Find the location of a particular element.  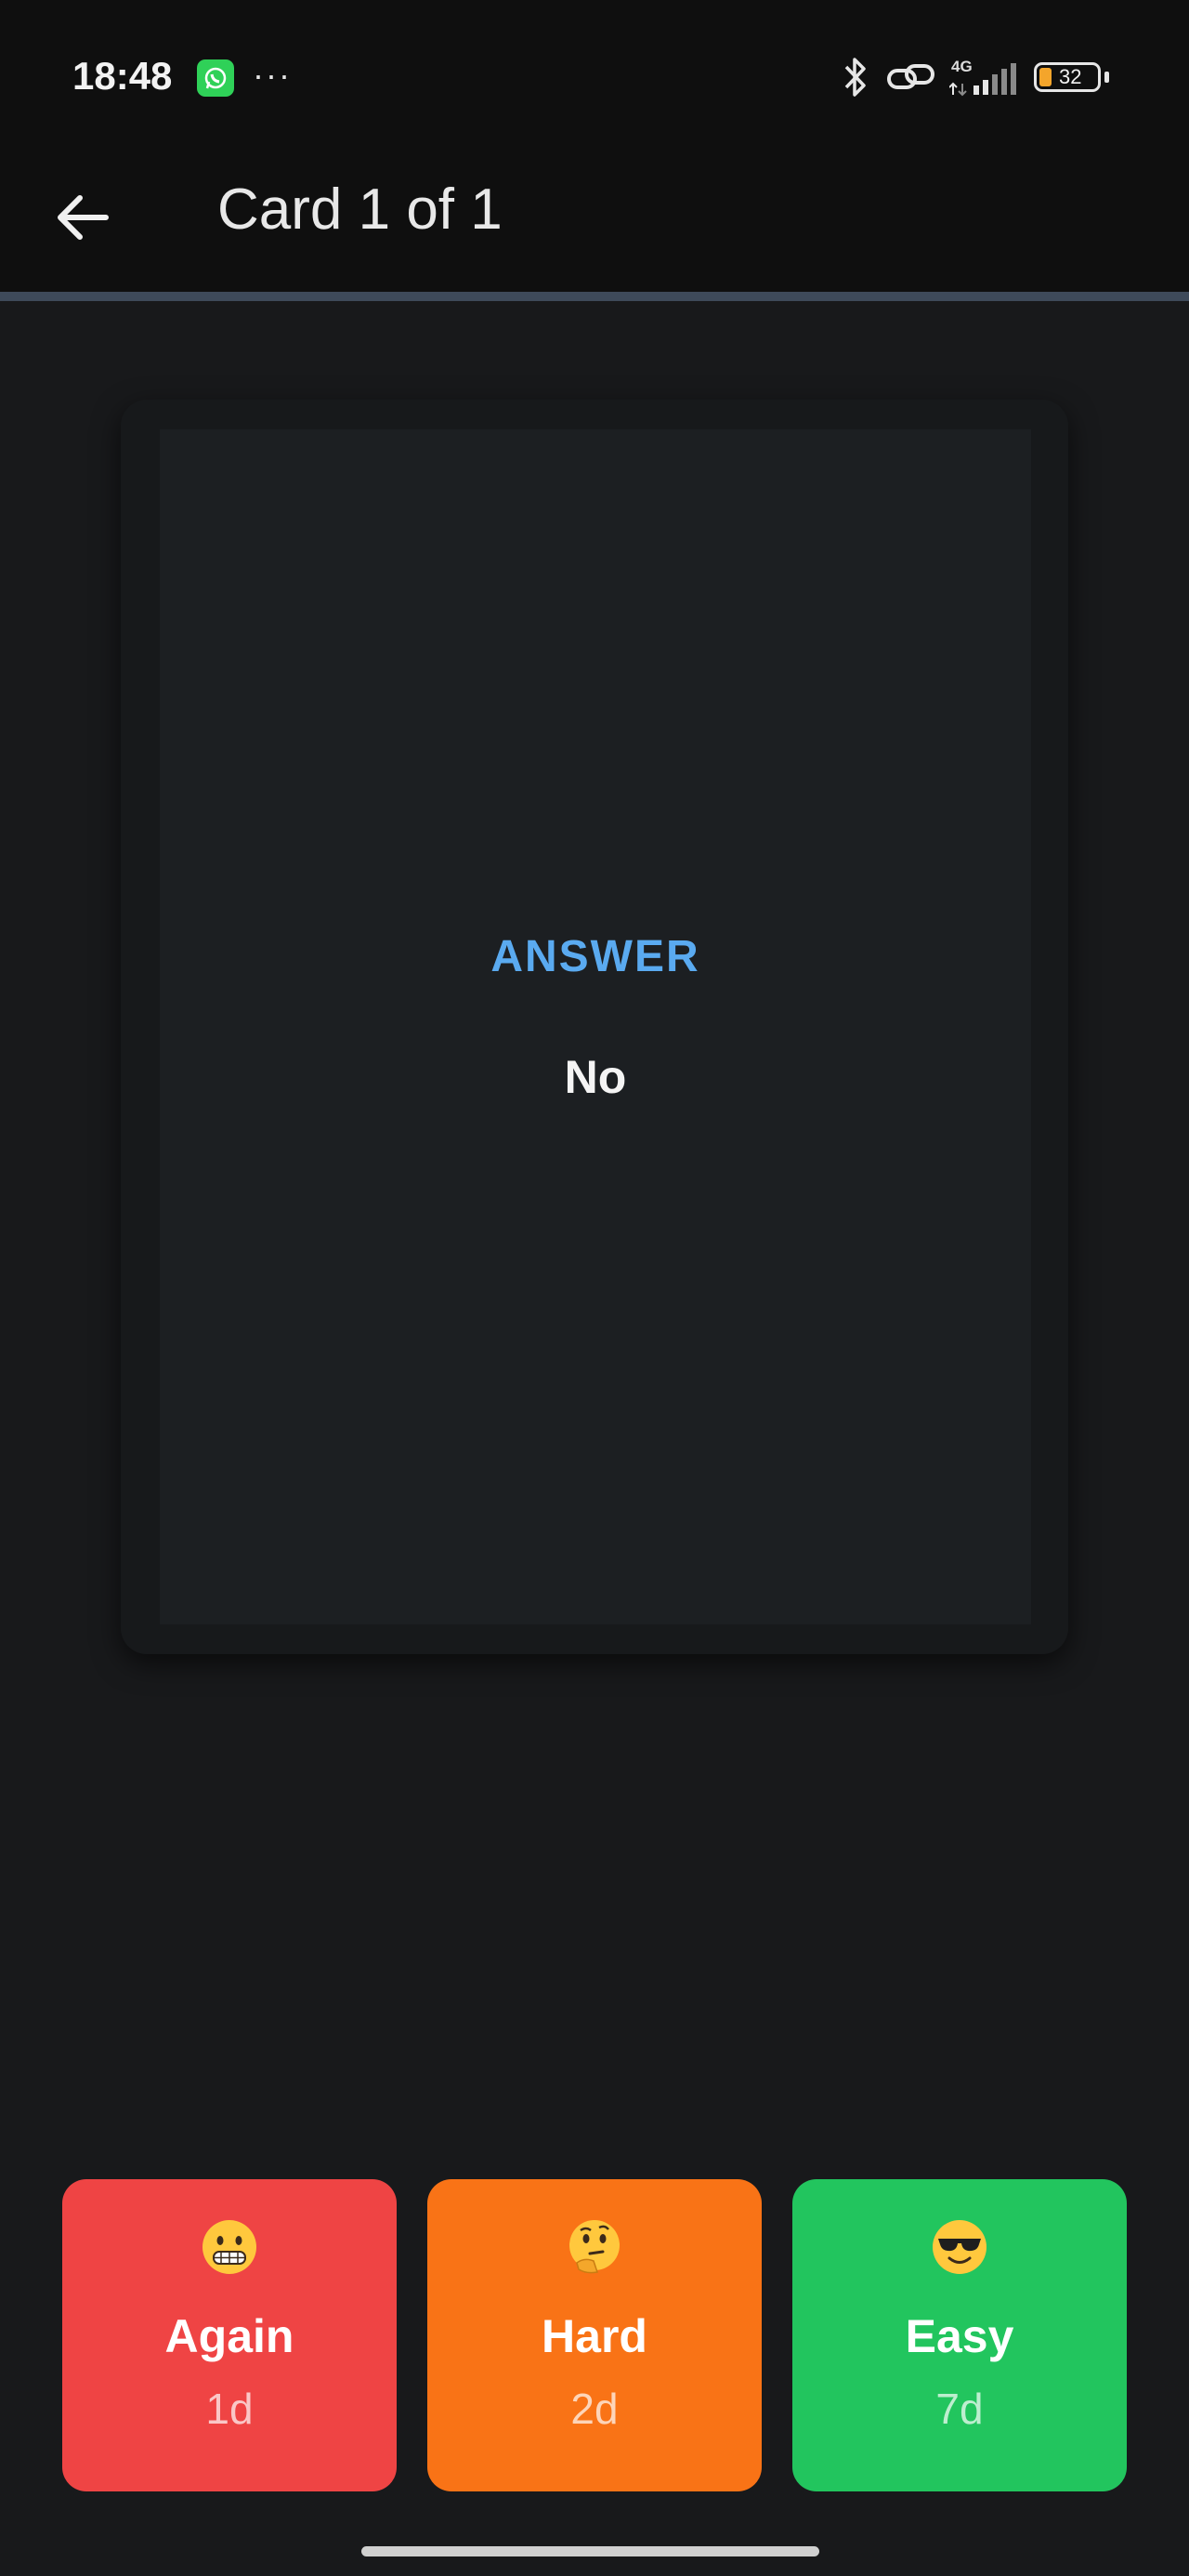

hard-button: Hard 2d is located at coordinates (594, 2335).